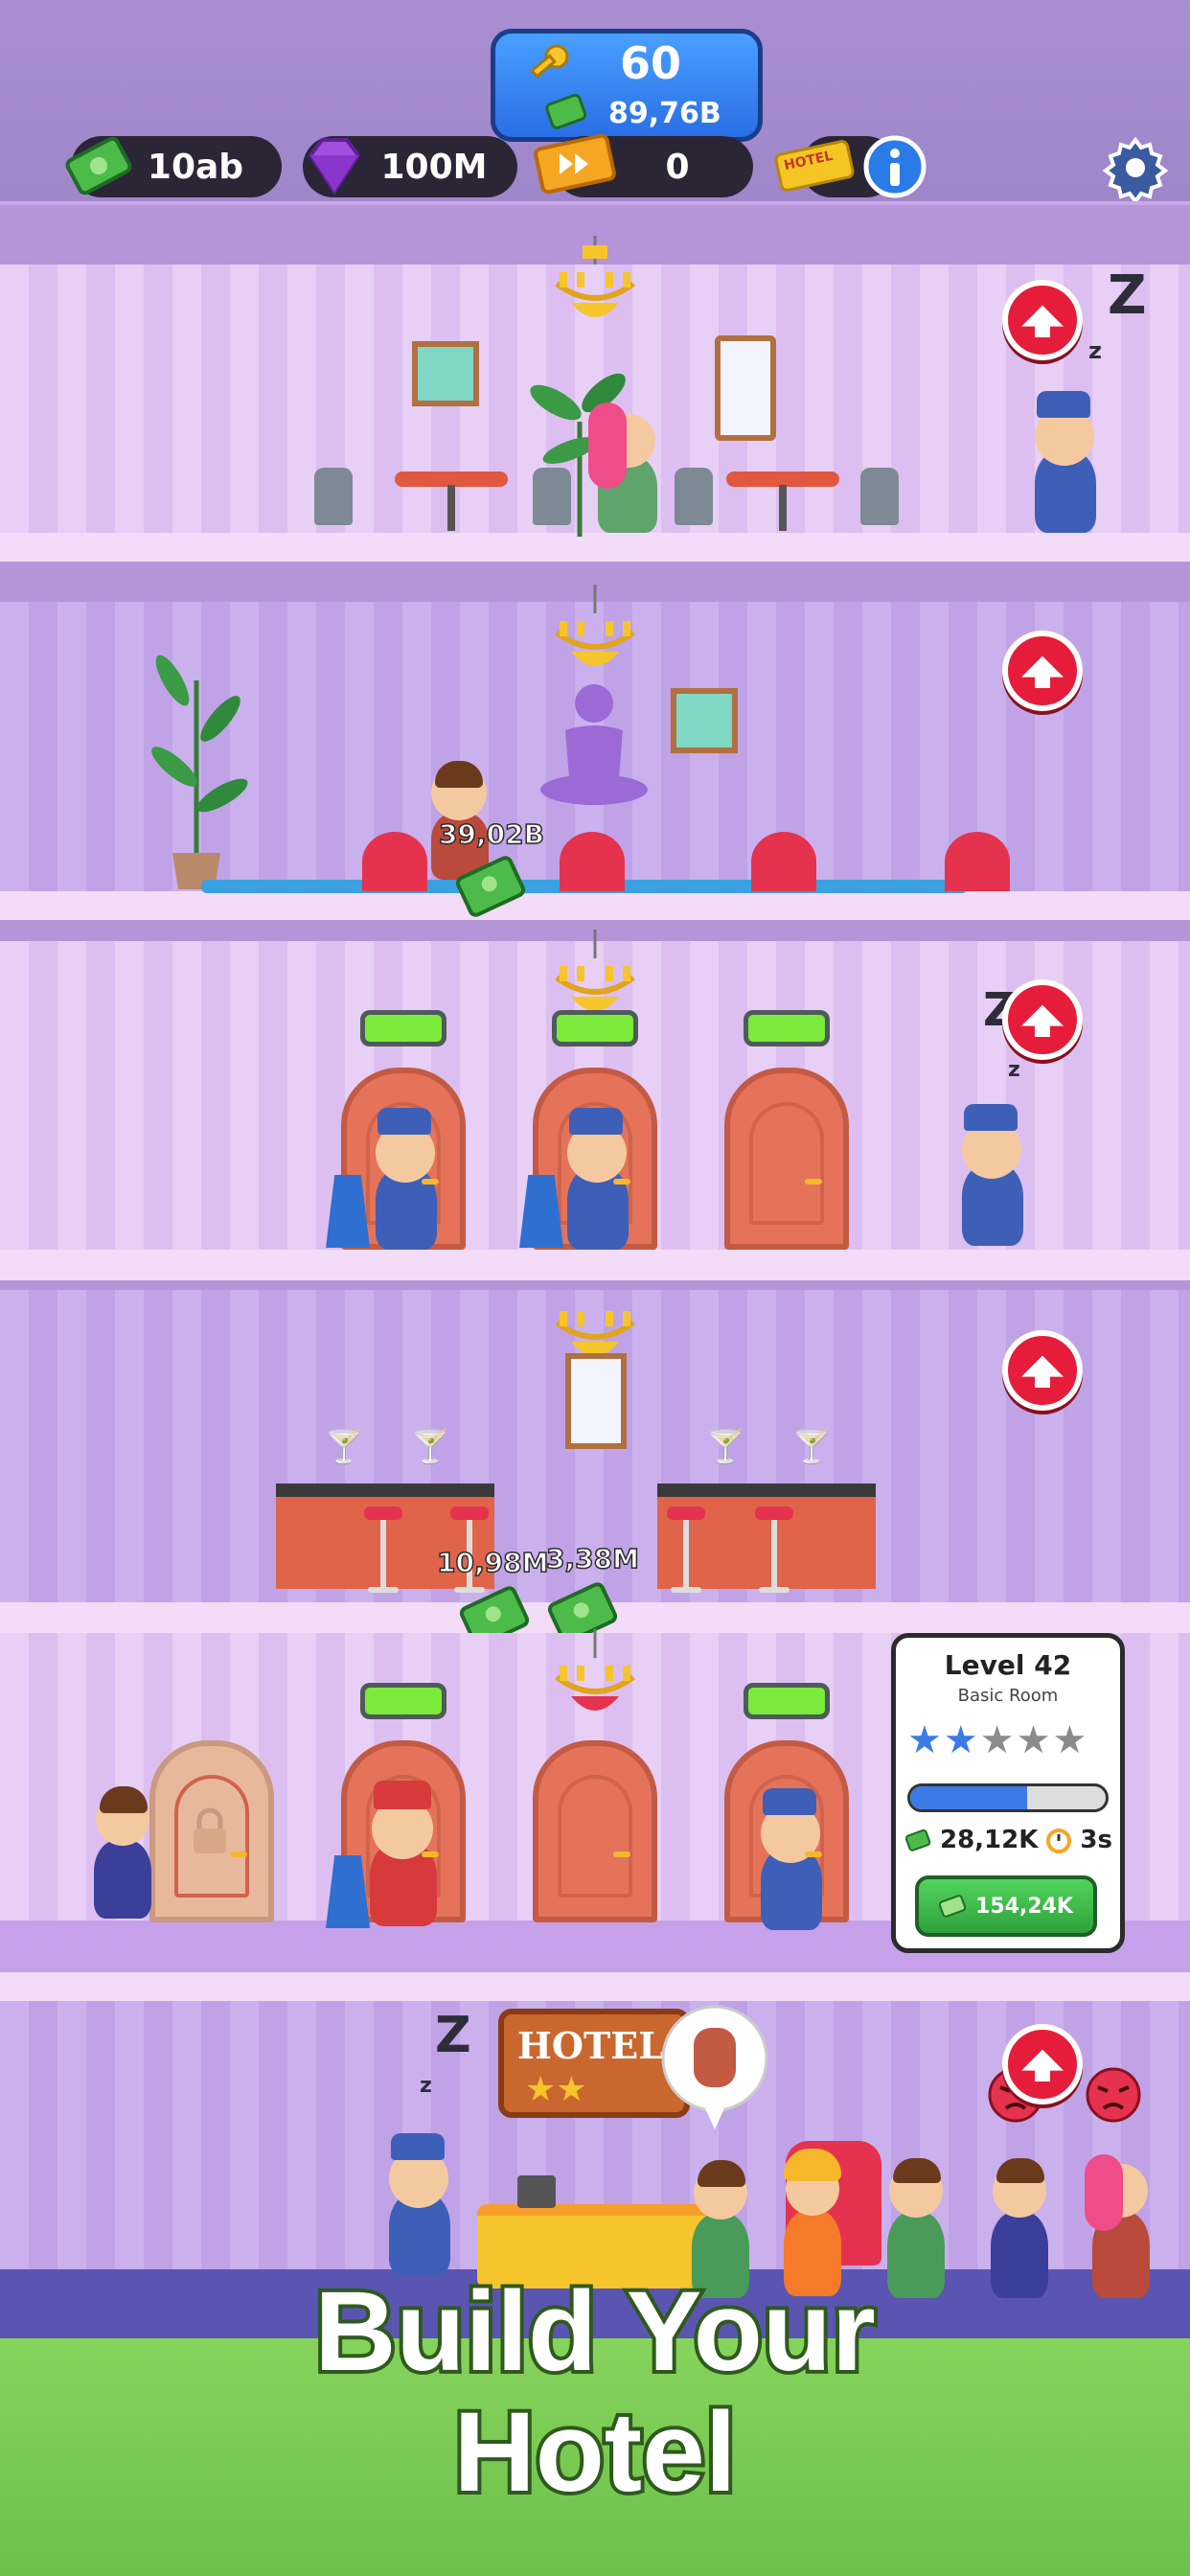 The height and width of the screenshot is (2576, 1190). I want to click on potted-plant-icon, so click(199, 772).